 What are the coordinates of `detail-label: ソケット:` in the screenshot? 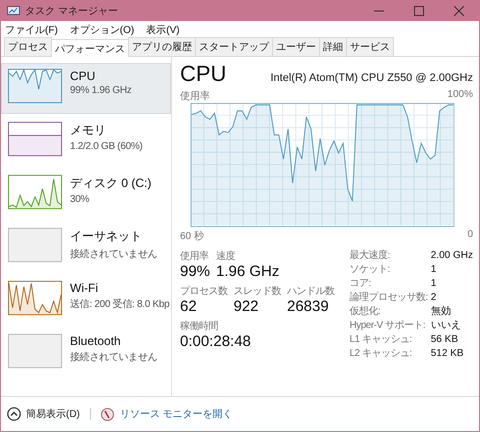 It's located at (370, 269).